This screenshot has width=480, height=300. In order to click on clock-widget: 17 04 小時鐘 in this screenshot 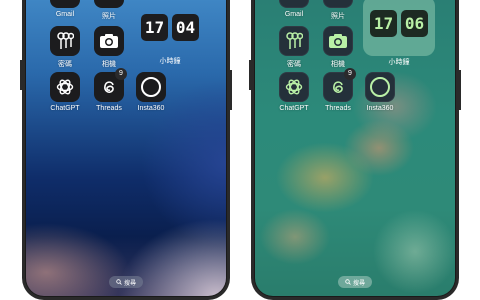, I will do `click(170, 35)`.